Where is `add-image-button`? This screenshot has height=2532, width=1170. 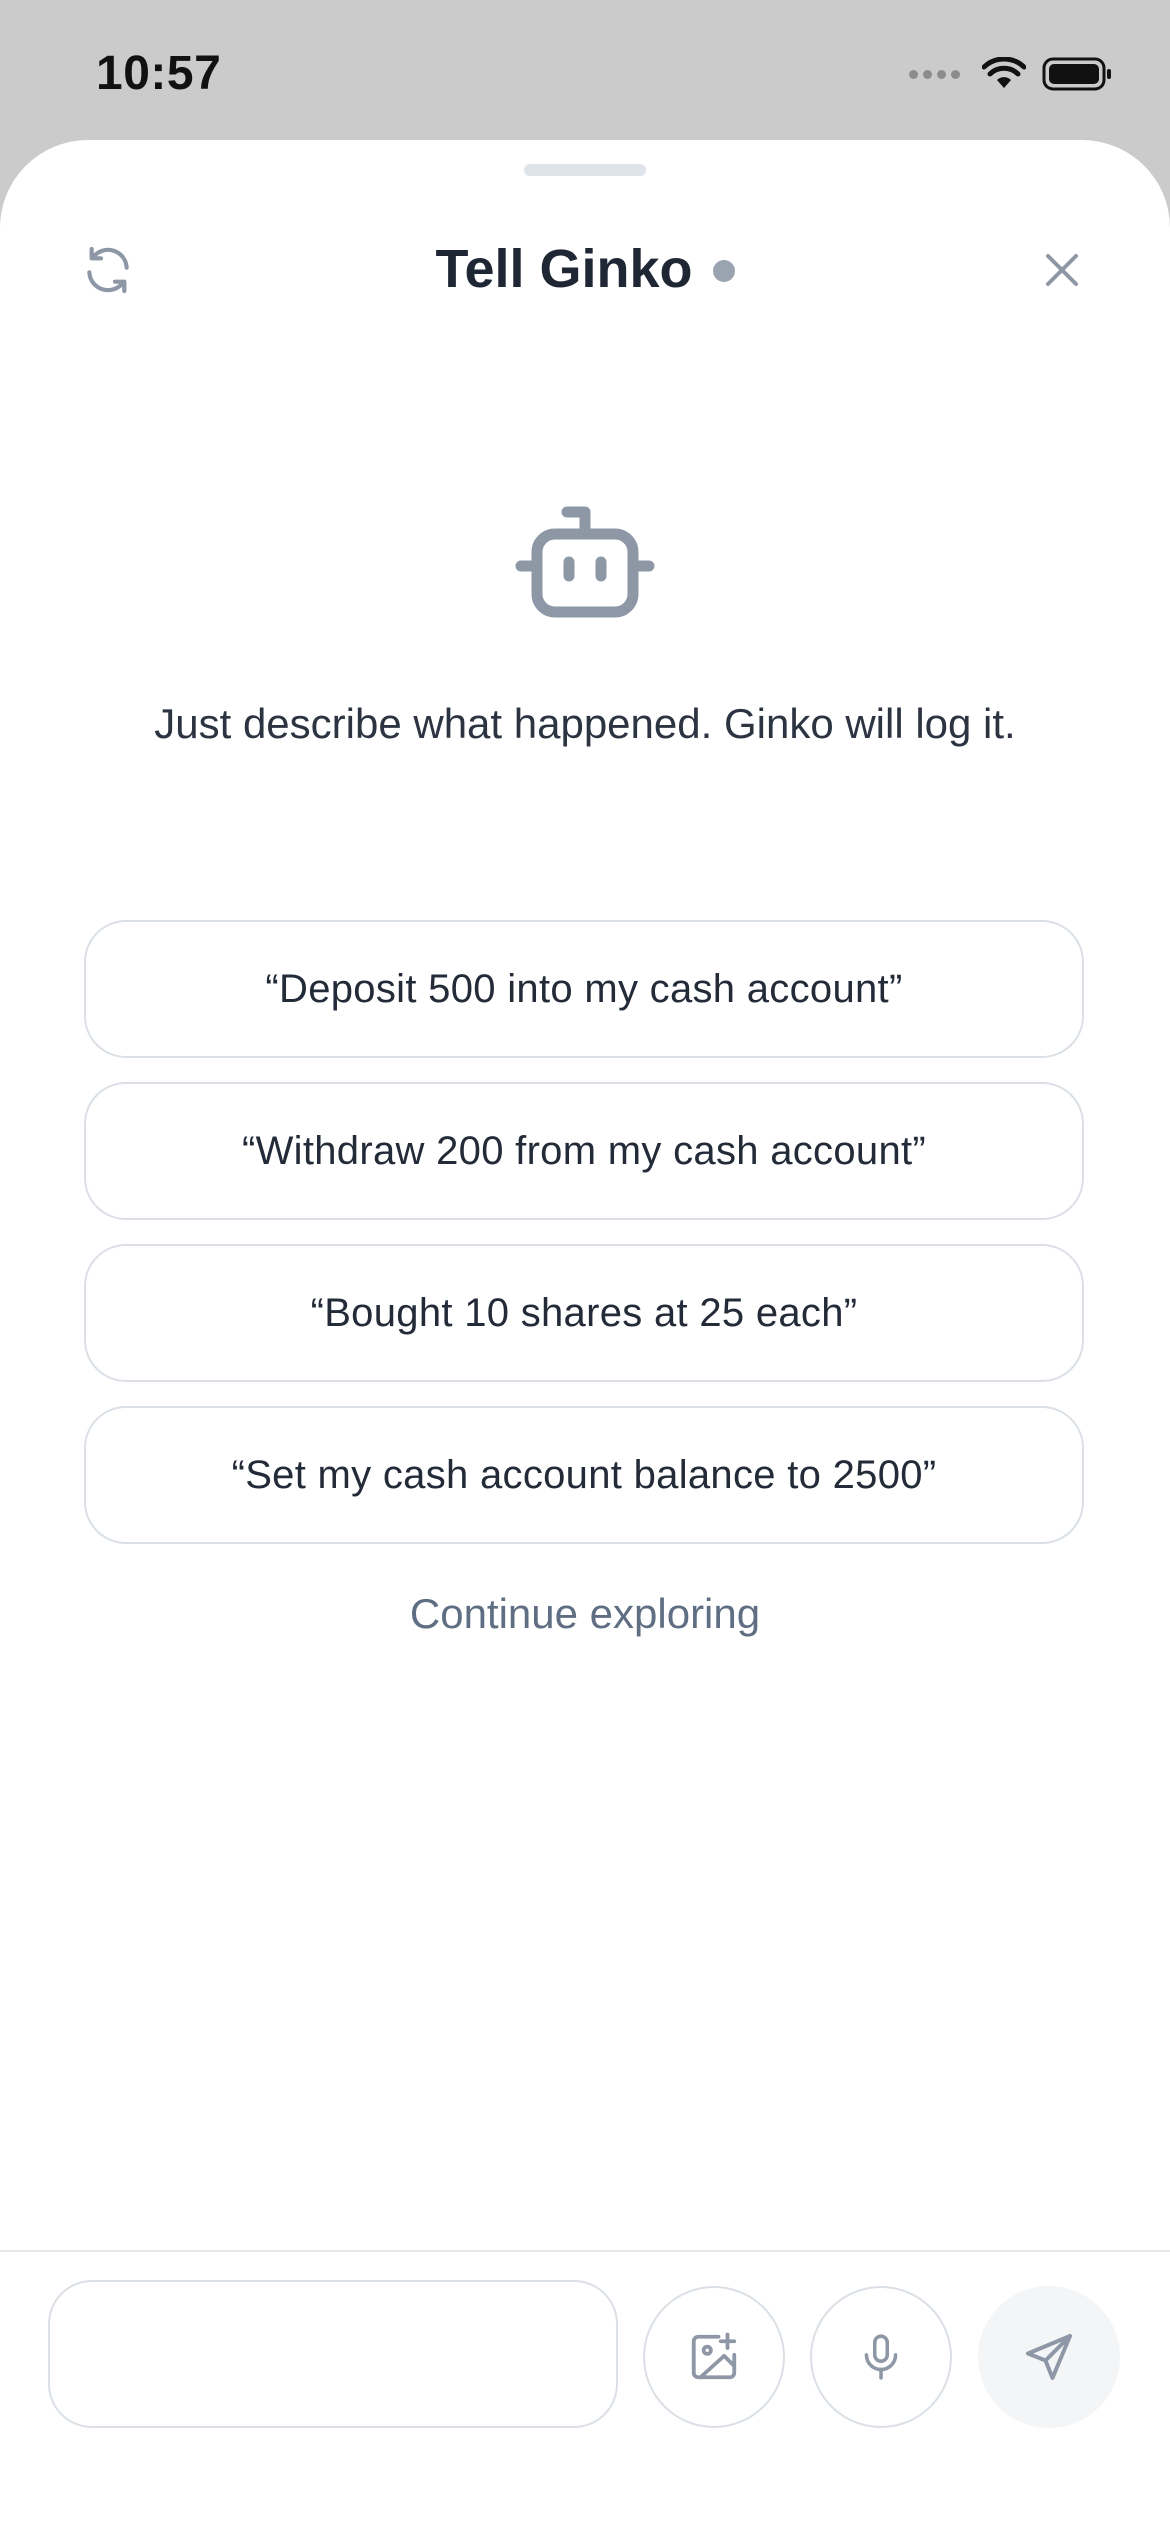
add-image-button is located at coordinates (714, 2357).